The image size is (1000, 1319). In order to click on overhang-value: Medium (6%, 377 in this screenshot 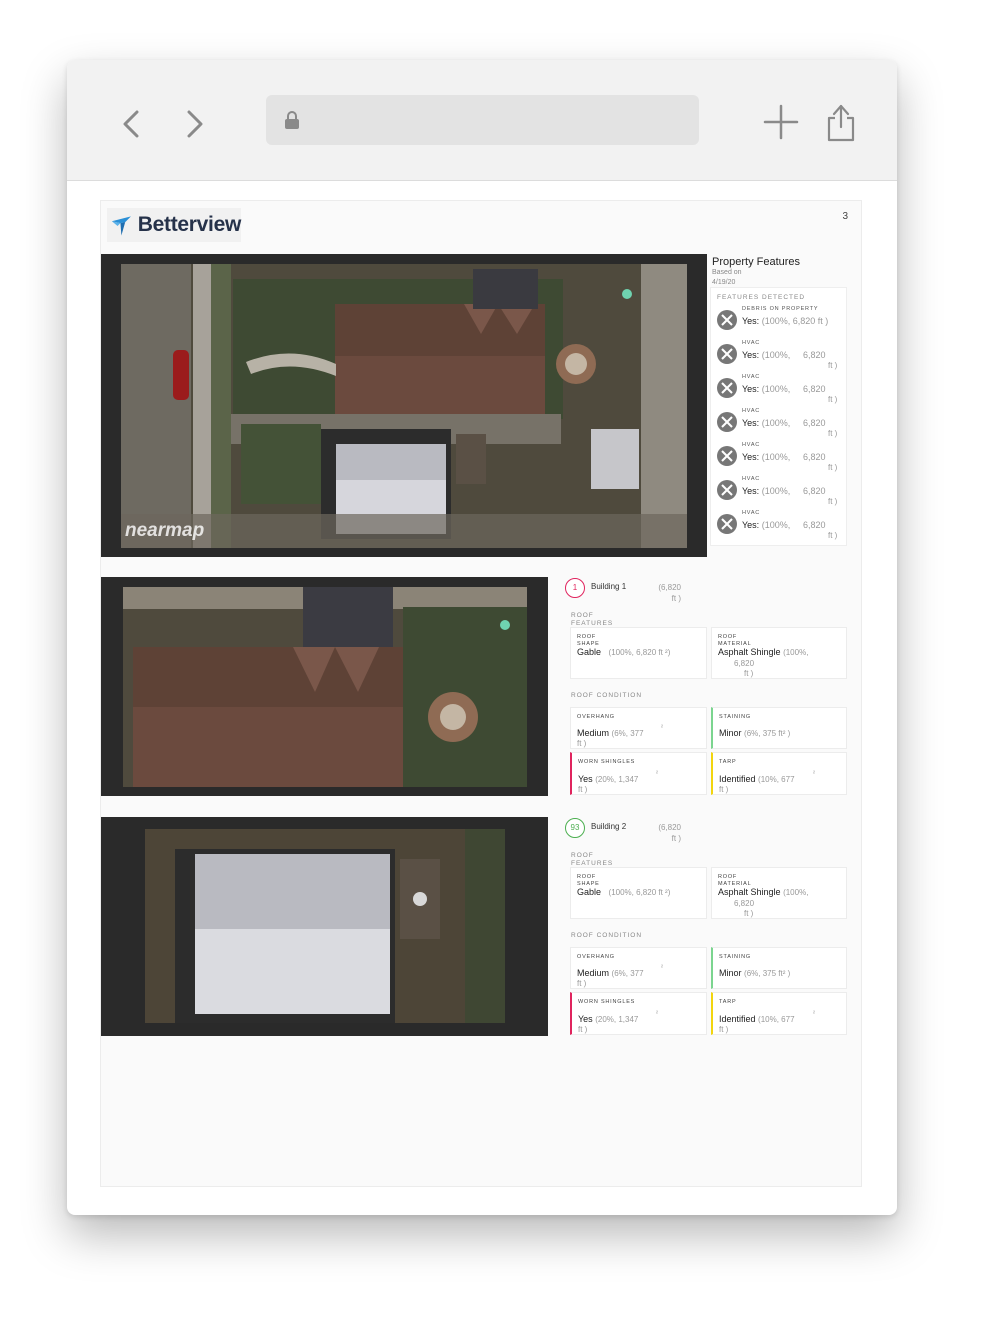, I will do `click(610, 973)`.